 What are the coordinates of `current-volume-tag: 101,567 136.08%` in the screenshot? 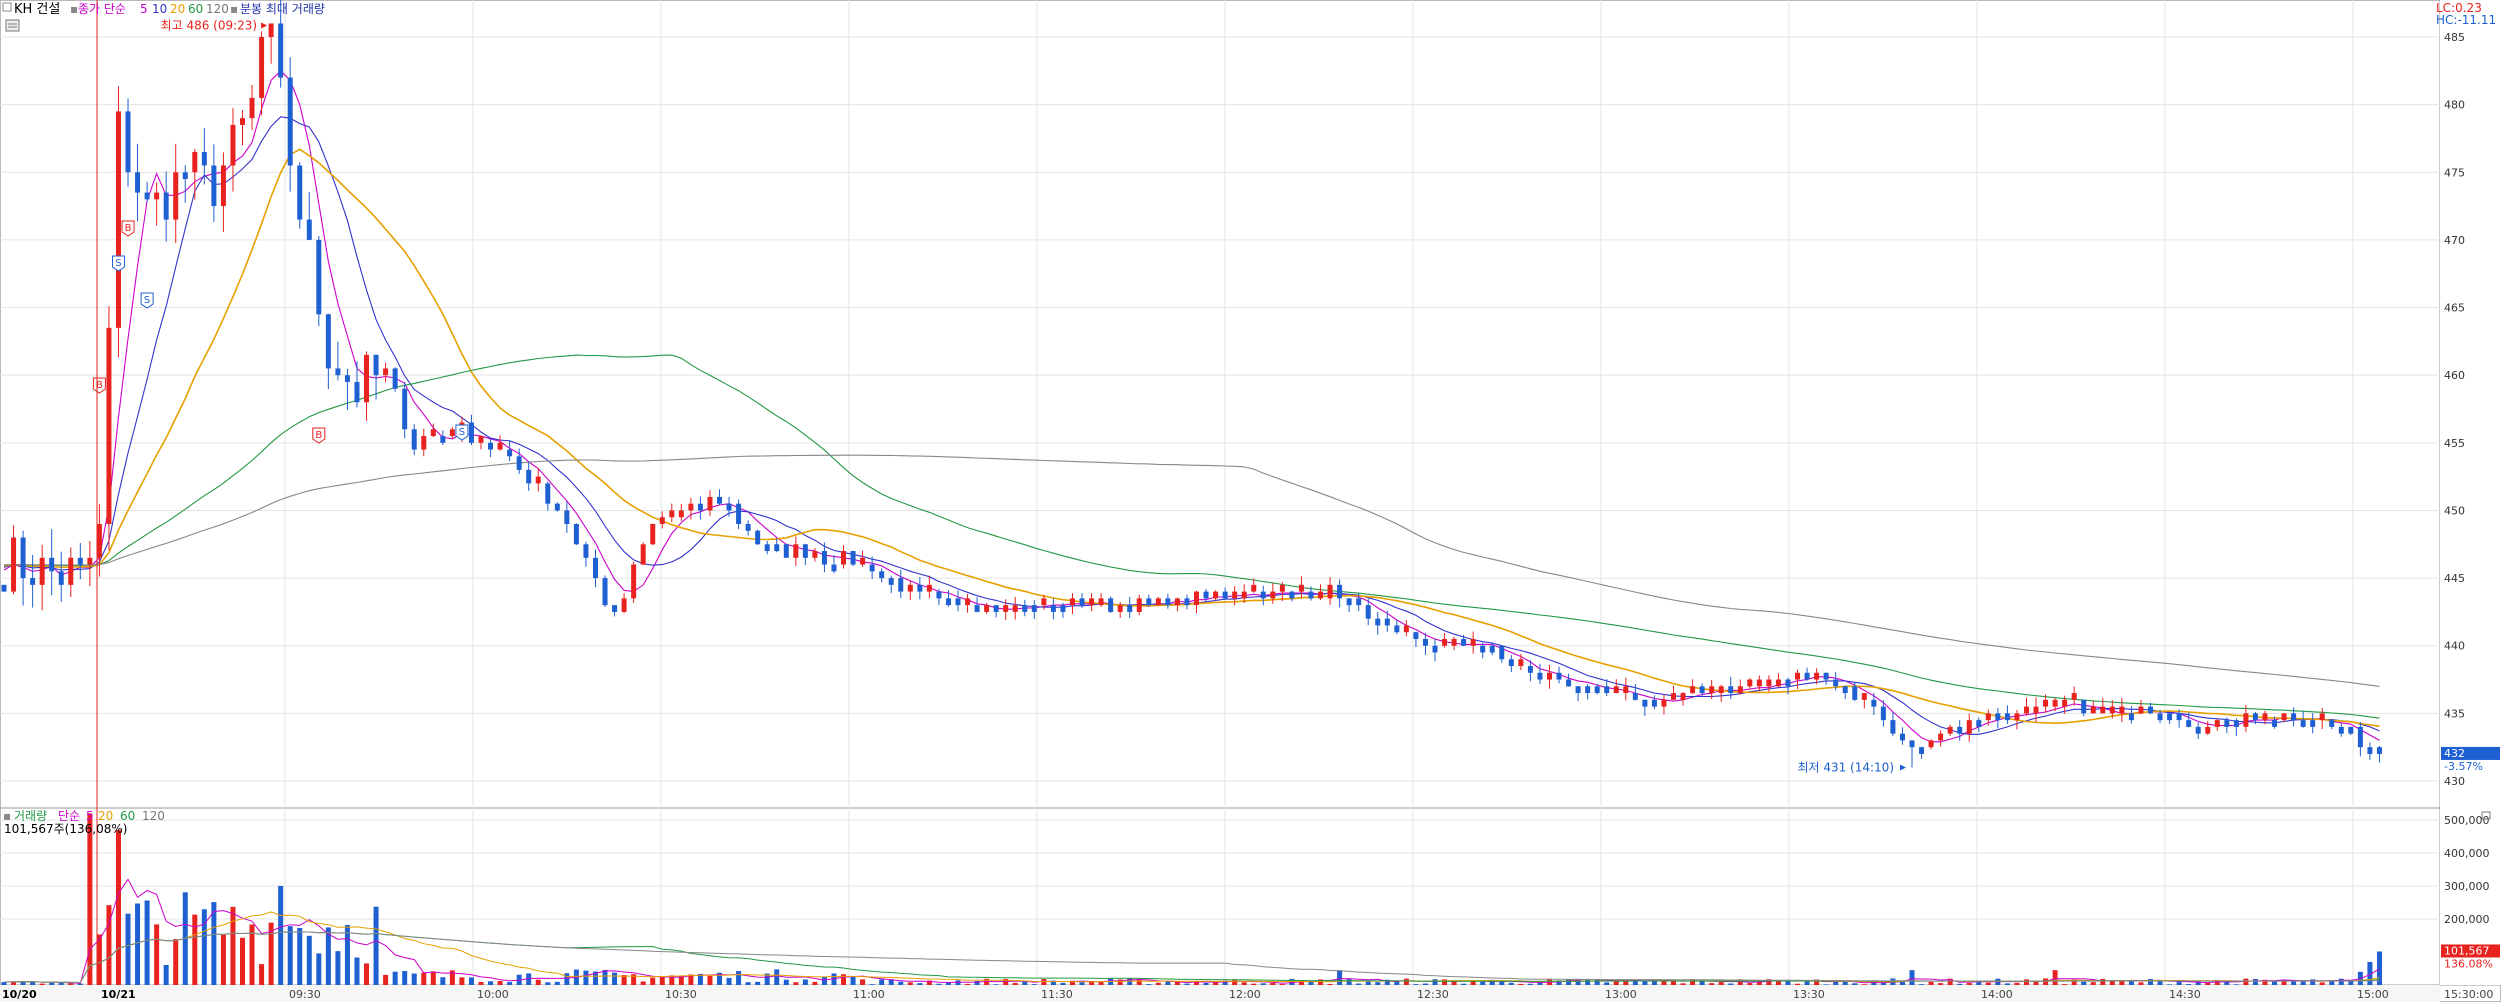 It's located at (2470, 957).